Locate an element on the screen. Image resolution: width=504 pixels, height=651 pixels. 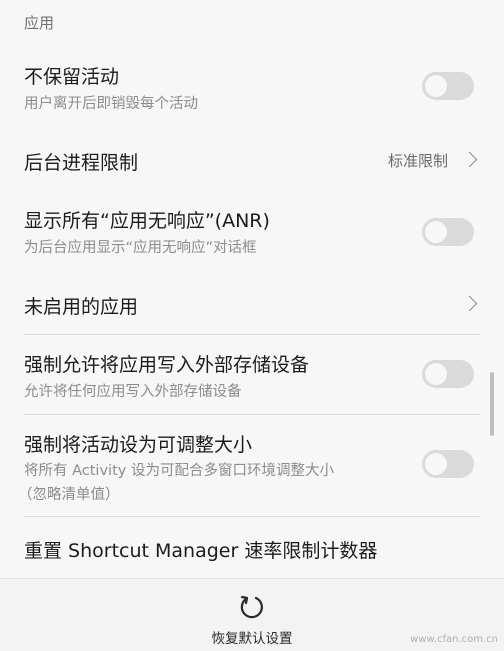
setting-background-process-limit: 后台进程限制 标准限制 is located at coordinates (252, 160).